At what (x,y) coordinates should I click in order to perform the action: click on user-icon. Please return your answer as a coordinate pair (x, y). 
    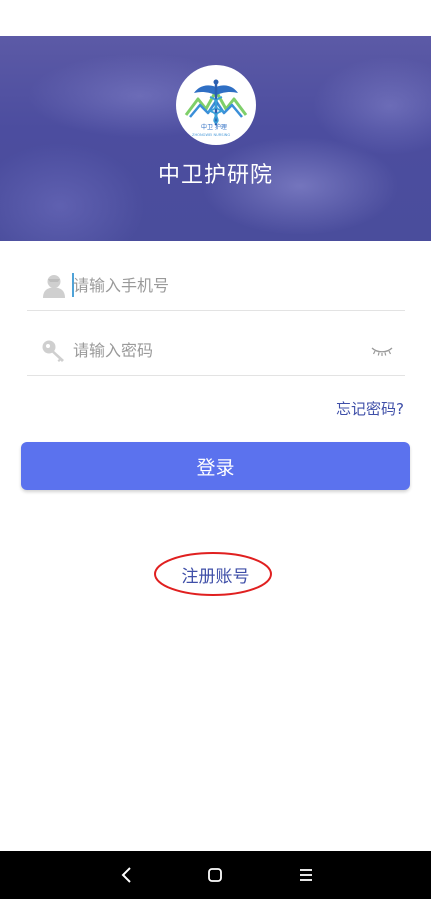
    Looking at the image, I should click on (54, 286).